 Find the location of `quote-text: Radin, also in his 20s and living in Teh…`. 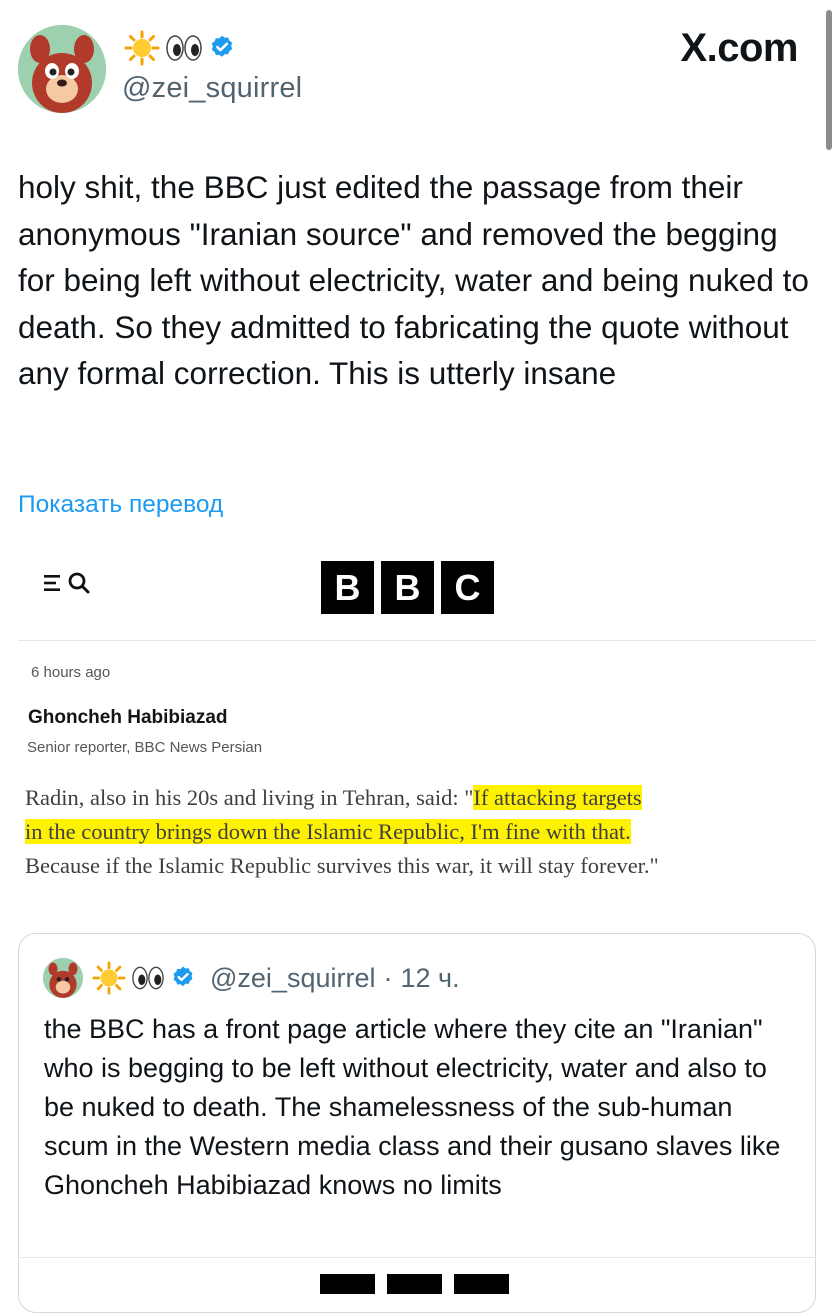

quote-text: Radin, also in his 20s and living in Teh… is located at coordinates (249, 797).